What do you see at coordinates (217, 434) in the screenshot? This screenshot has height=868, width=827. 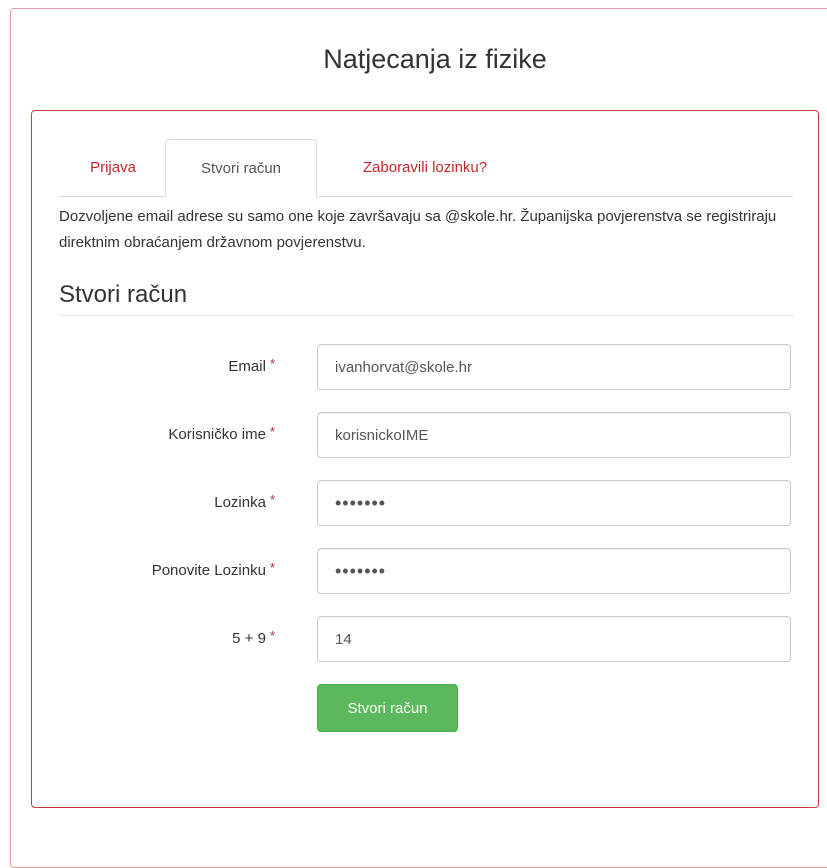 I see `username-label-text: Korisničko ime` at bounding box center [217, 434].